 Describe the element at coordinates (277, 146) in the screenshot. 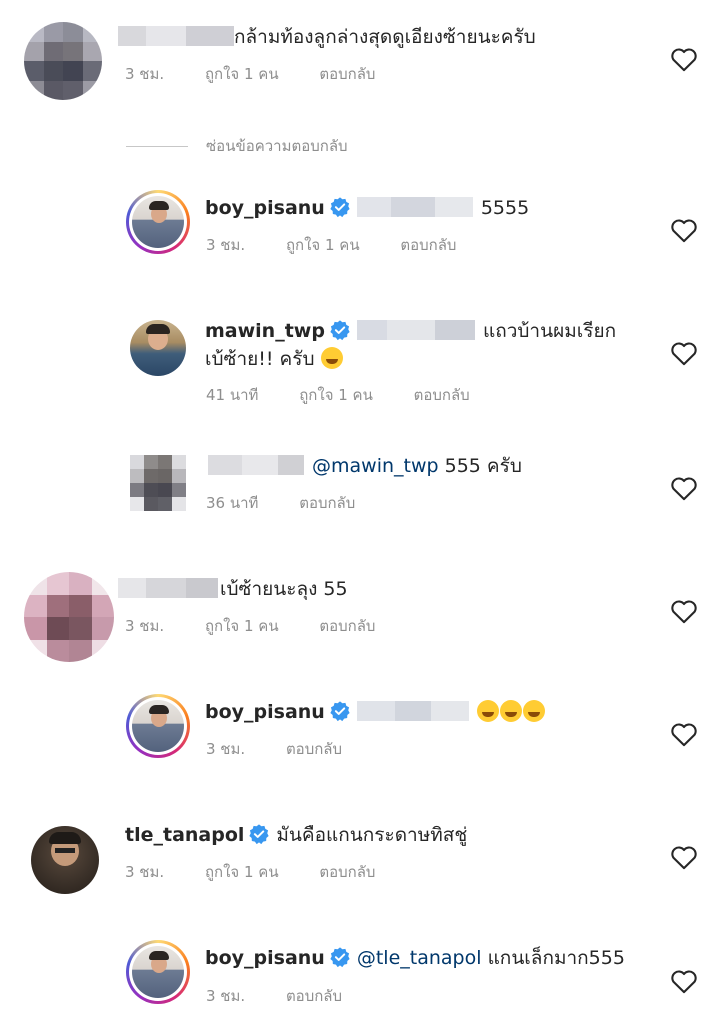

I see `hide-replies-label: ซ่อนข้อความตอบกลับ` at that location.